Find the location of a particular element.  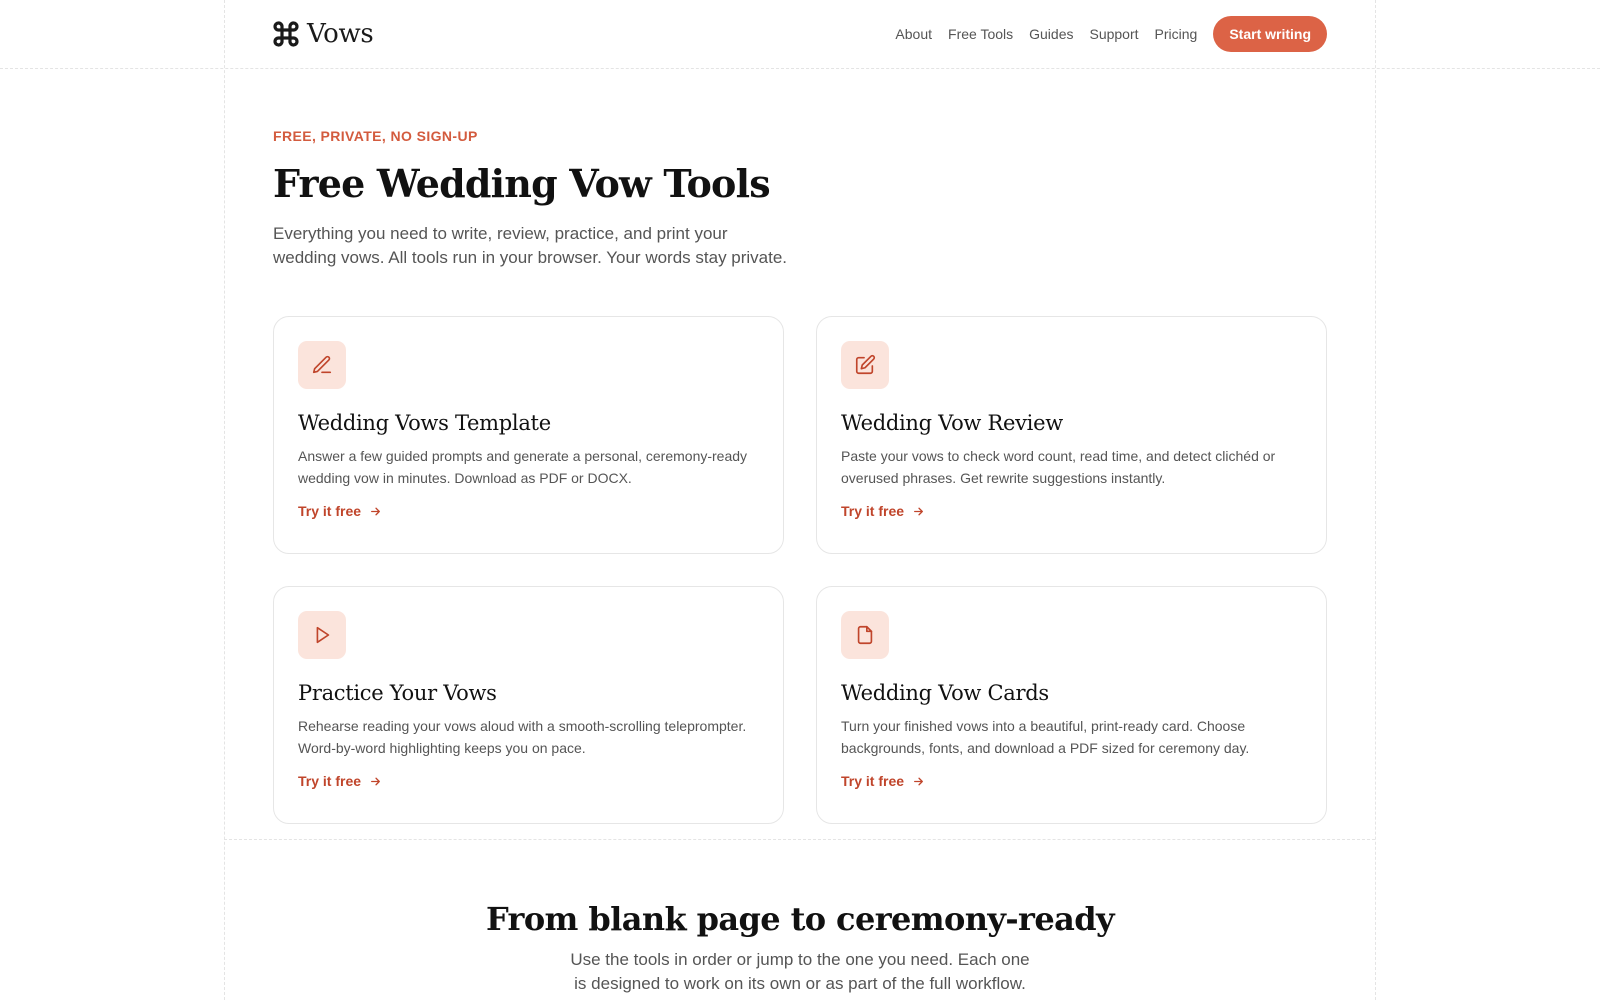

frame-guide-right is located at coordinates (1375, 500).